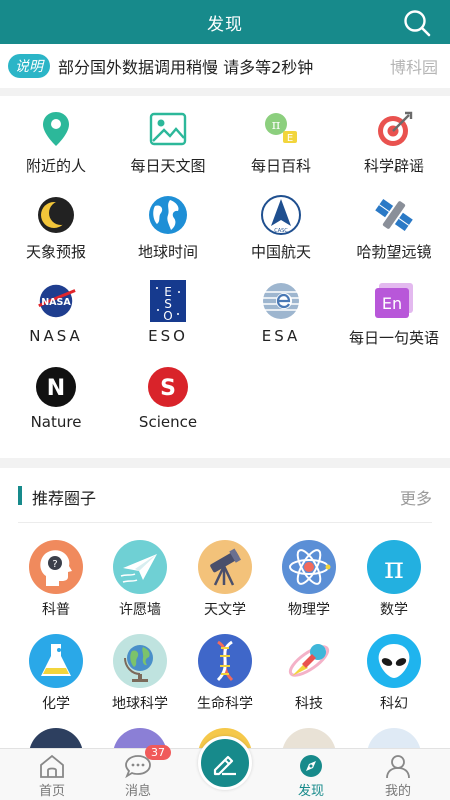 This screenshot has height=800, width=450. Describe the element at coordinates (225, 567) in the screenshot. I see `telescope-icon` at that location.